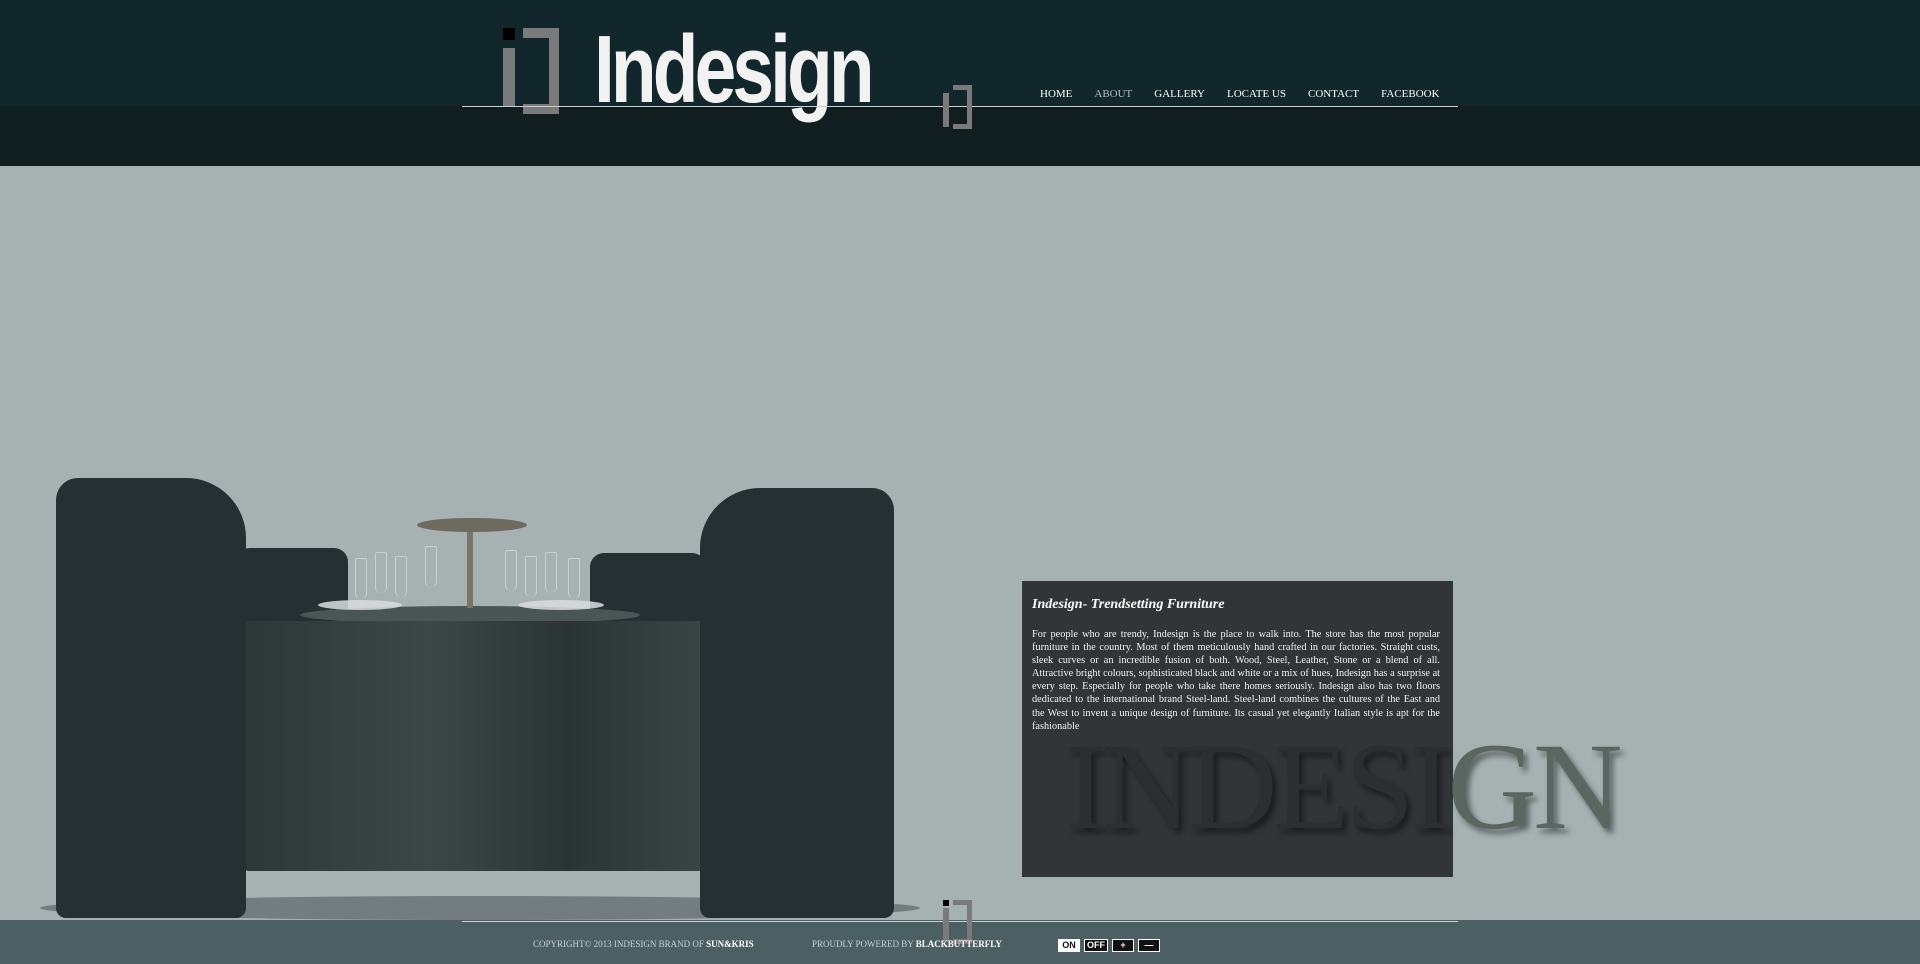 The height and width of the screenshot is (964, 1920). Describe the element at coordinates (1256, 94) in the screenshot. I see `nav-locate-us: LOCATE US` at that location.